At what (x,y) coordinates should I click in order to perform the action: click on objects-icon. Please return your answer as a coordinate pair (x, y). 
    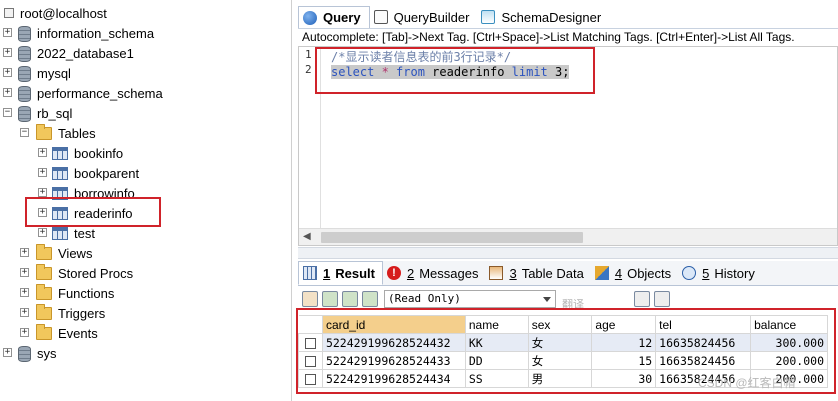
    Looking at the image, I should click on (601, 273).